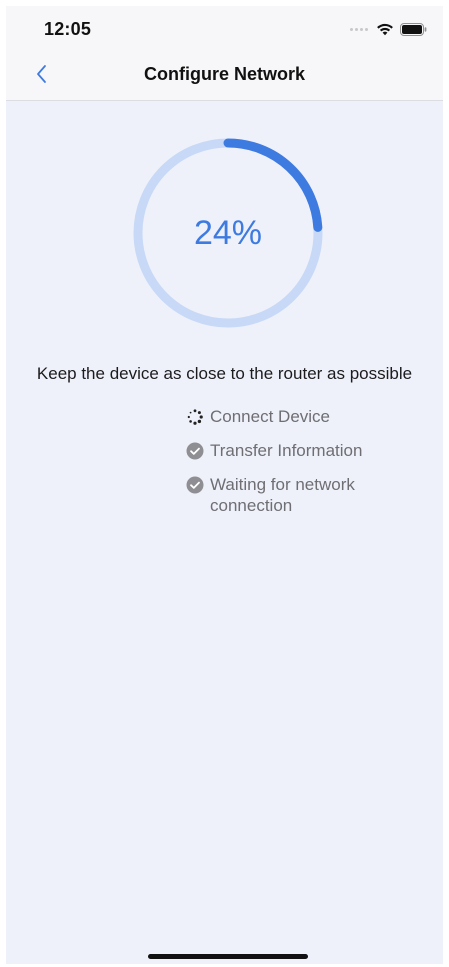 This screenshot has width=449, height=967. Describe the element at coordinates (228, 232) in the screenshot. I see `progress-percent: 24%` at that location.